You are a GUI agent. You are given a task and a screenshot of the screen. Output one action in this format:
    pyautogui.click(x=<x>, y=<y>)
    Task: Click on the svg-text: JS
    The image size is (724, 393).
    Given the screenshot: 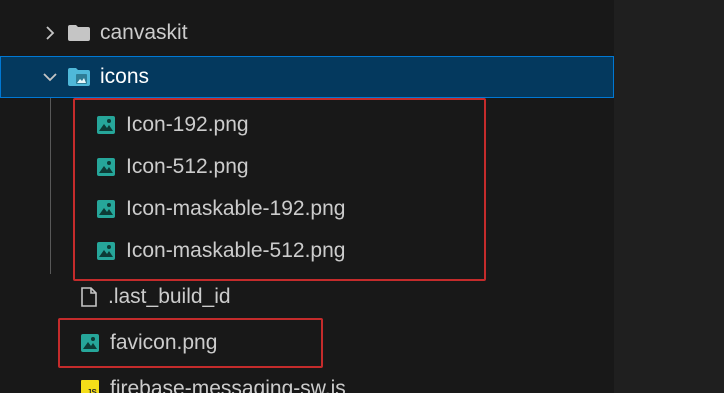 What is the action you would take?
    pyautogui.click(x=92, y=390)
    